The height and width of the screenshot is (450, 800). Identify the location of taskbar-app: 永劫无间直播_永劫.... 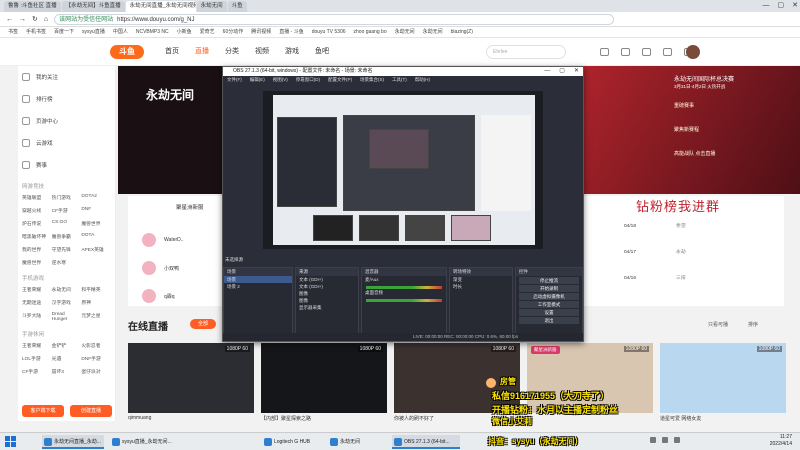
(73, 442).